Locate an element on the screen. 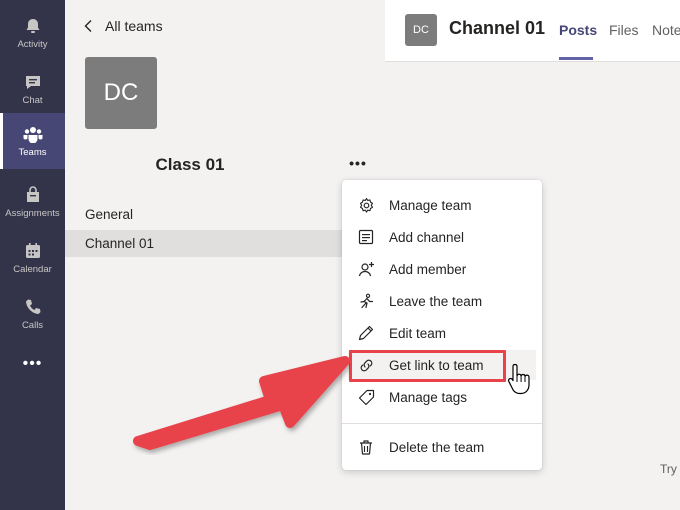 The height and width of the screenshot is (510, 680). trash-icon is located at coordinates (366, 447).